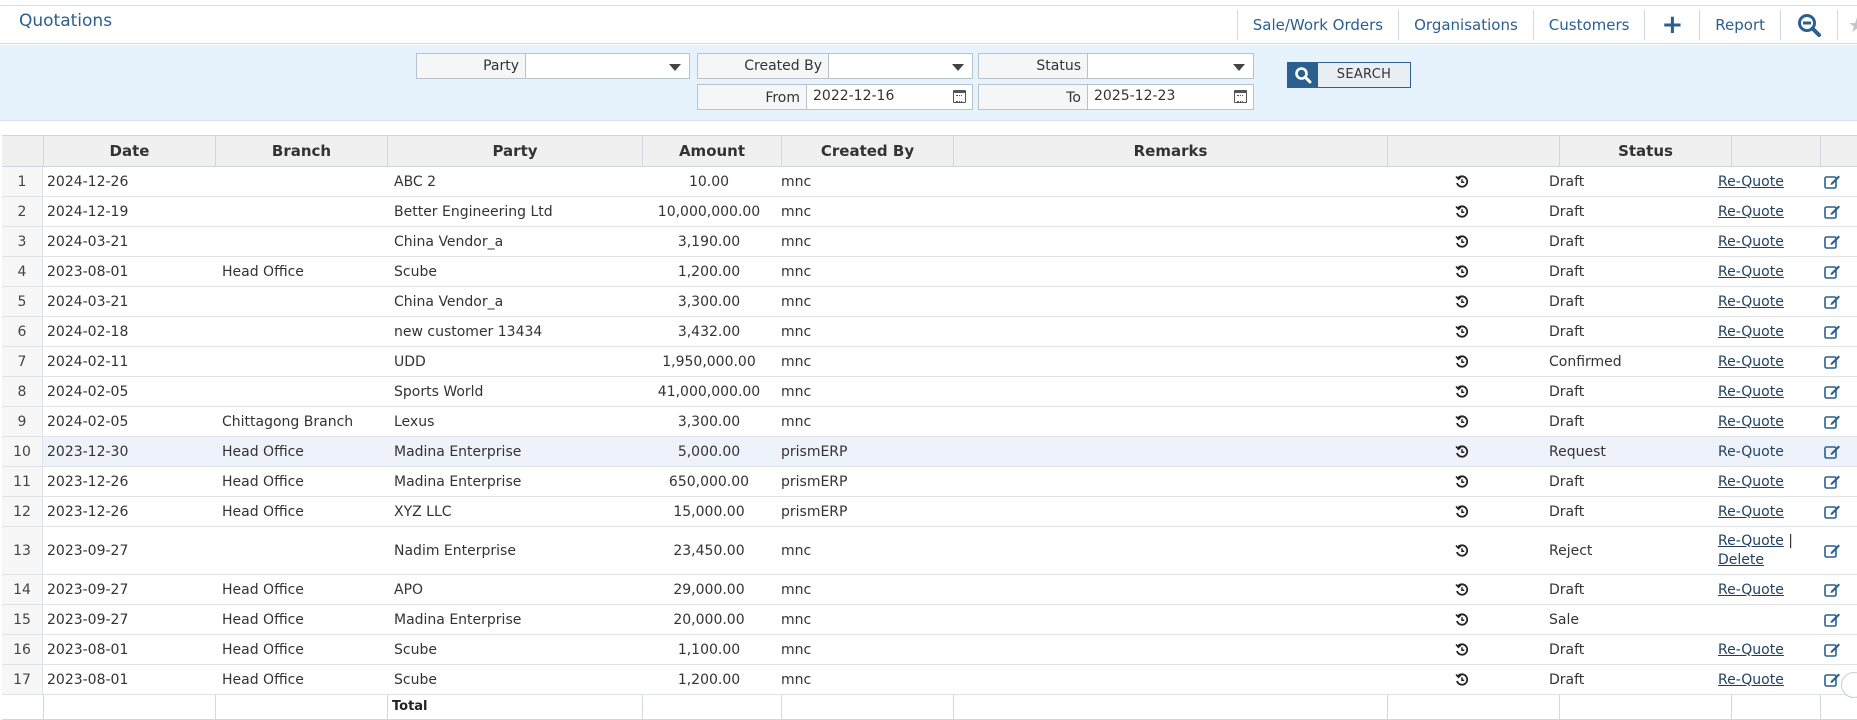  I want to click on nav-sale-work-orders: Sale/Work Orders, so click(1317, 25).